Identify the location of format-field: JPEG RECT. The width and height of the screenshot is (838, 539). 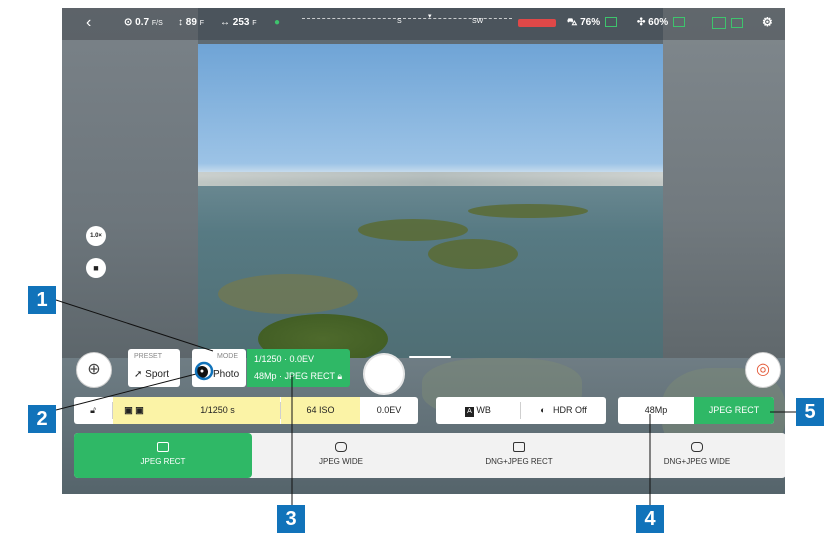
(734, 410).